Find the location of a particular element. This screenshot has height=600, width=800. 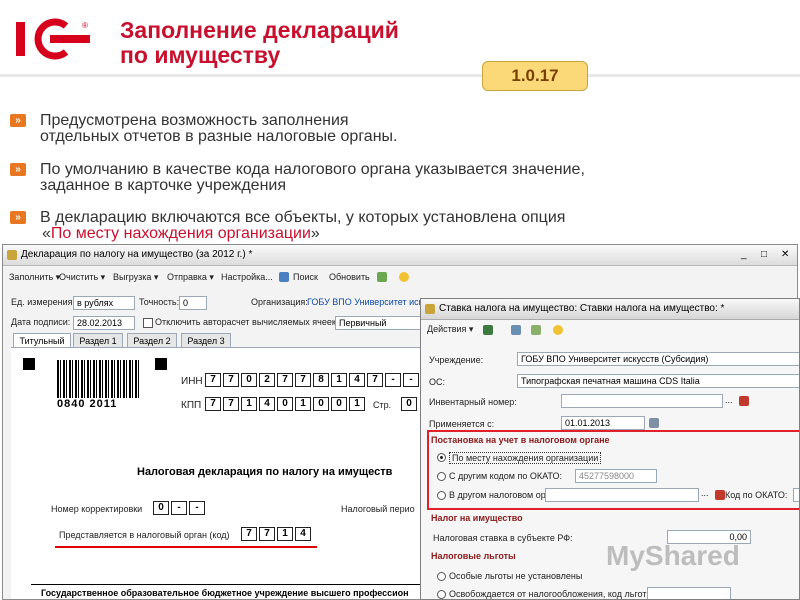

other-authority-field is located at coordinates (622, 495).